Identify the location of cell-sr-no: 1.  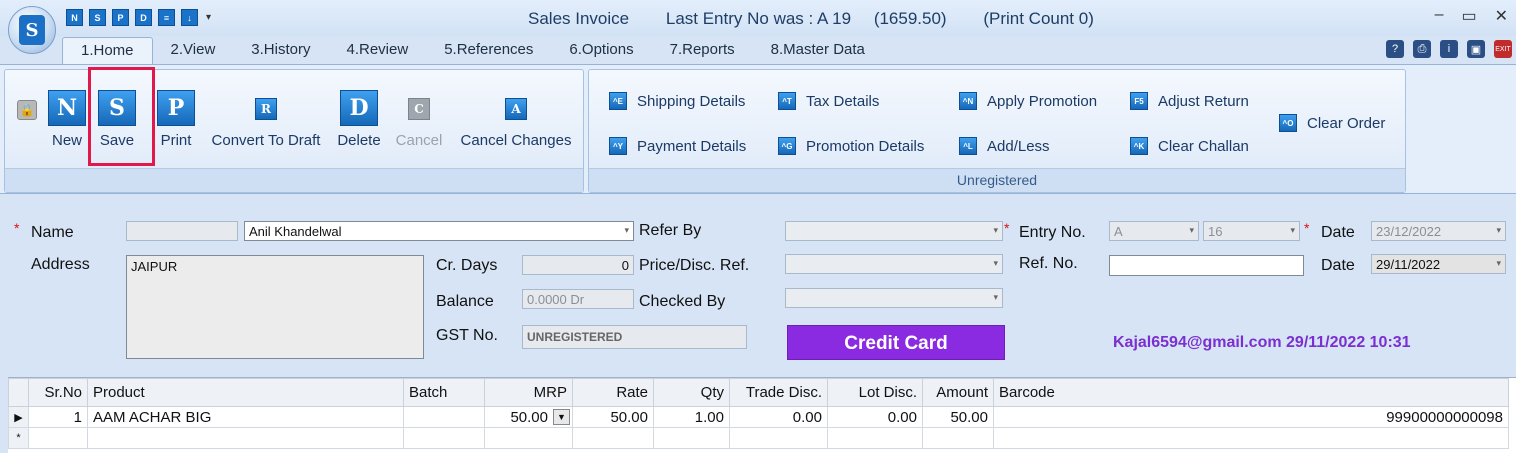
(58, 417).